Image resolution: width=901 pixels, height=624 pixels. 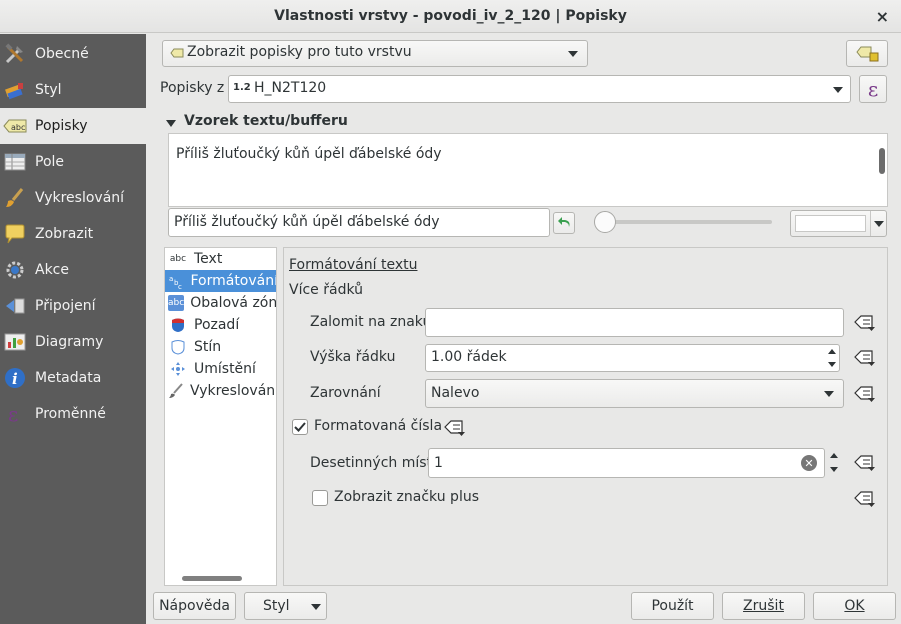 I want to click on sidebar-item-general: Obecné, so click(x=73, y=54).